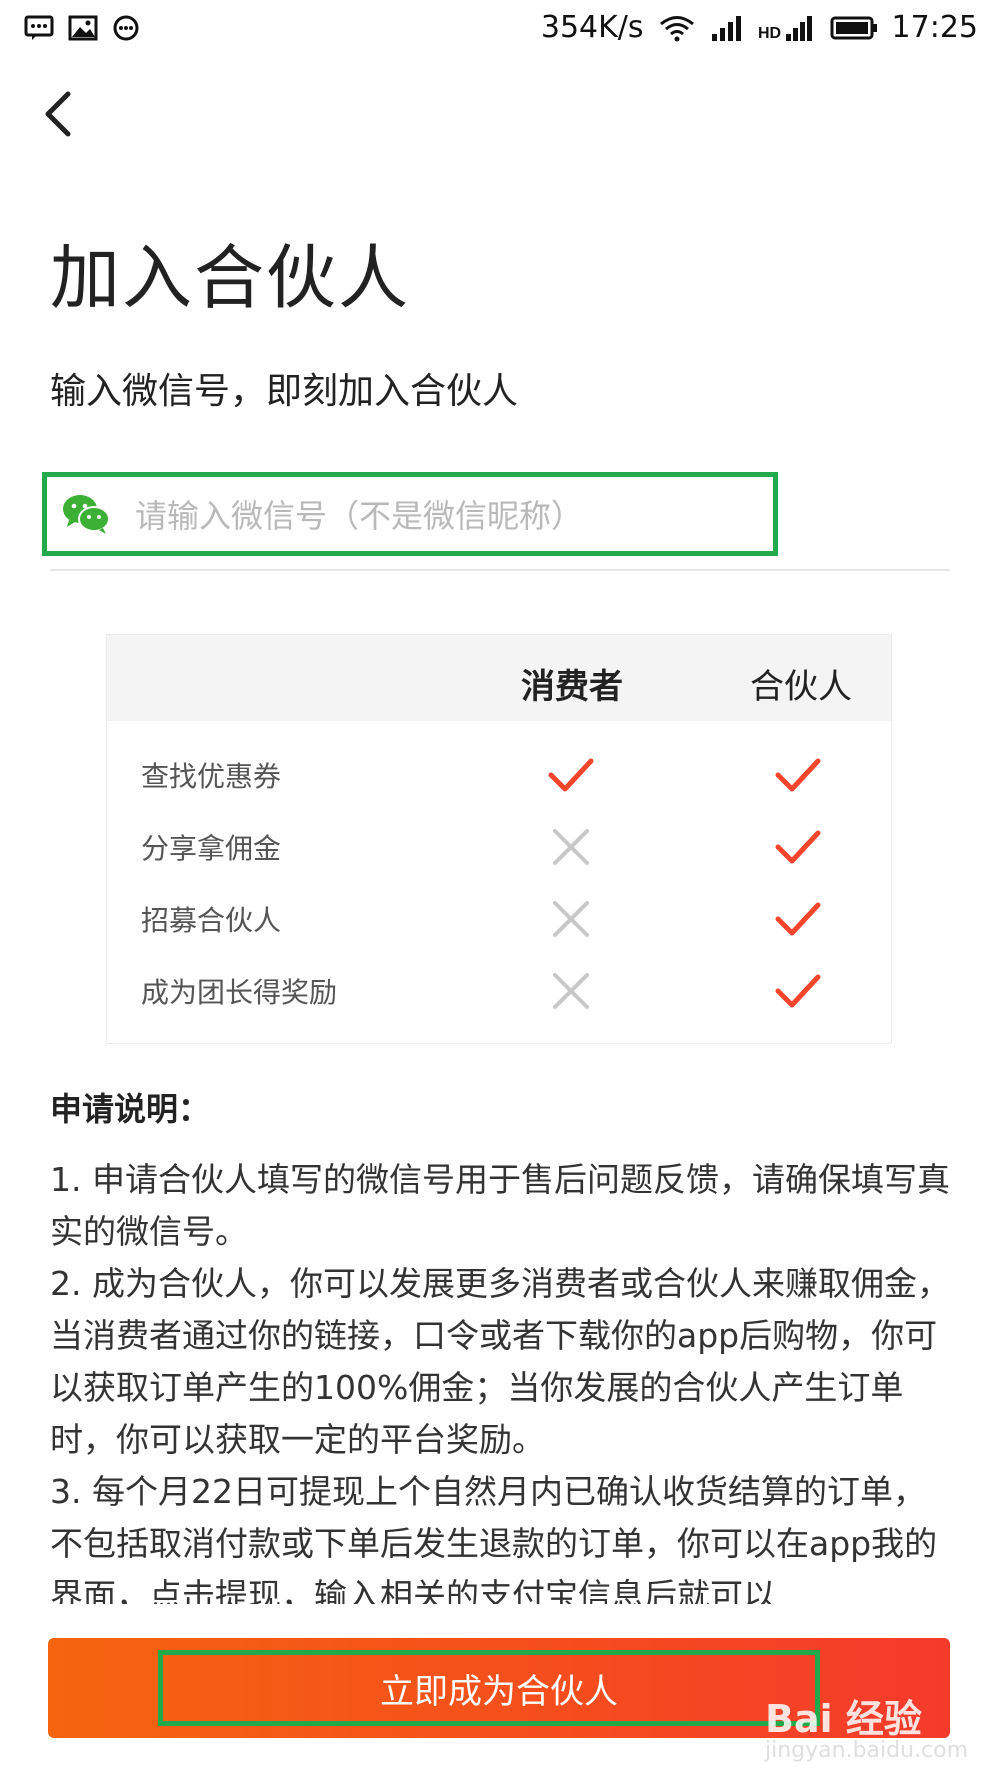 Image resolution: width=1000 pixels, height=1778 pixels. Describe the element at coordinates (211, 920) in the screenshot. I see `row-label: 招募合伙人` at that location.